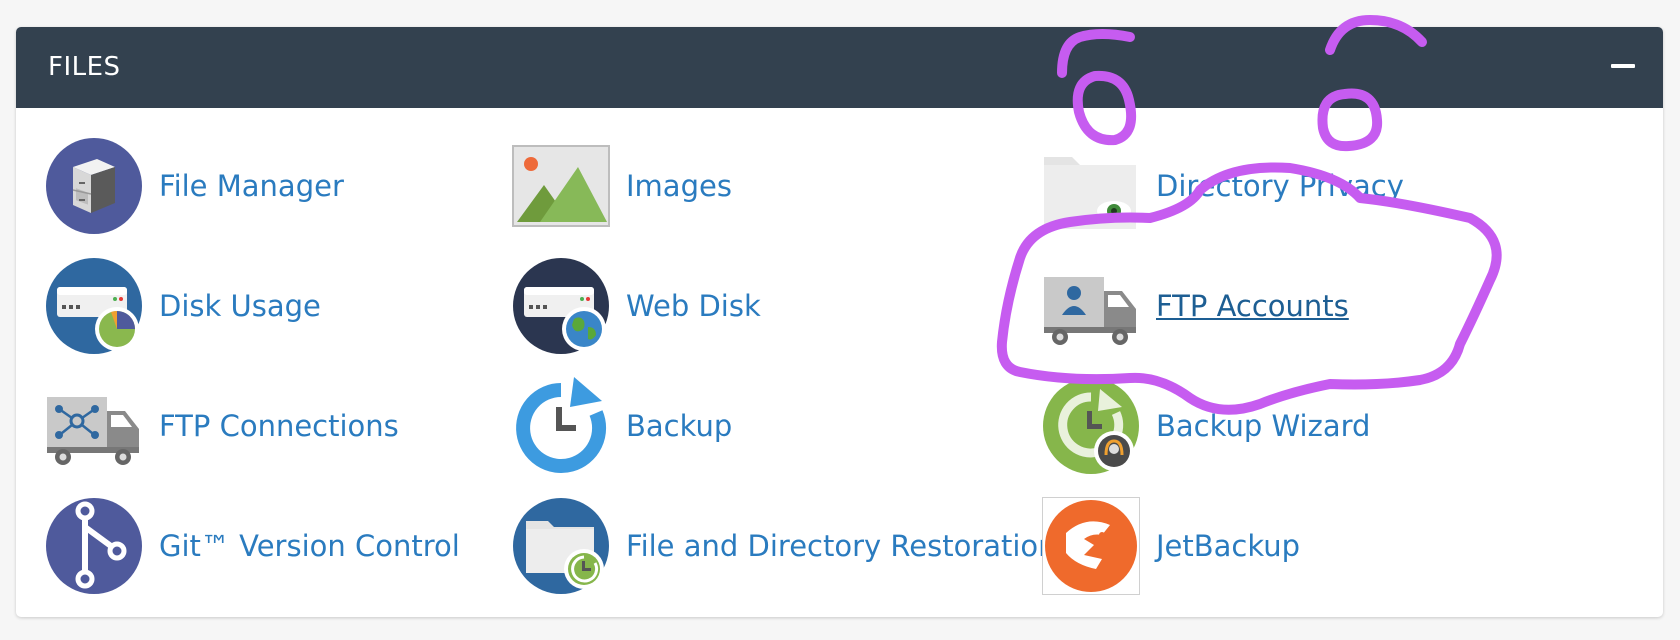 The image size is (1680, 640). Describe the element at coordinates (94, 426) in the screenshot. I see `ftp-connections-icon` at that location.